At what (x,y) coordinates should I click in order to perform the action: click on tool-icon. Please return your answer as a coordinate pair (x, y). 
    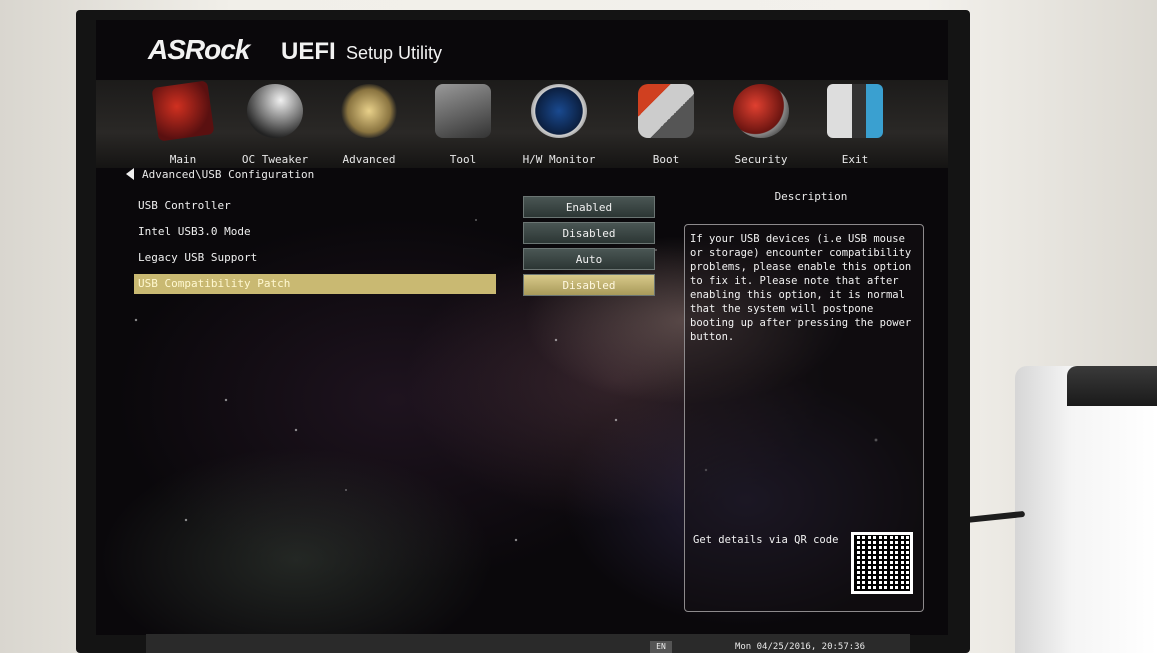
    Looking at the image, I should click on (463, 111).